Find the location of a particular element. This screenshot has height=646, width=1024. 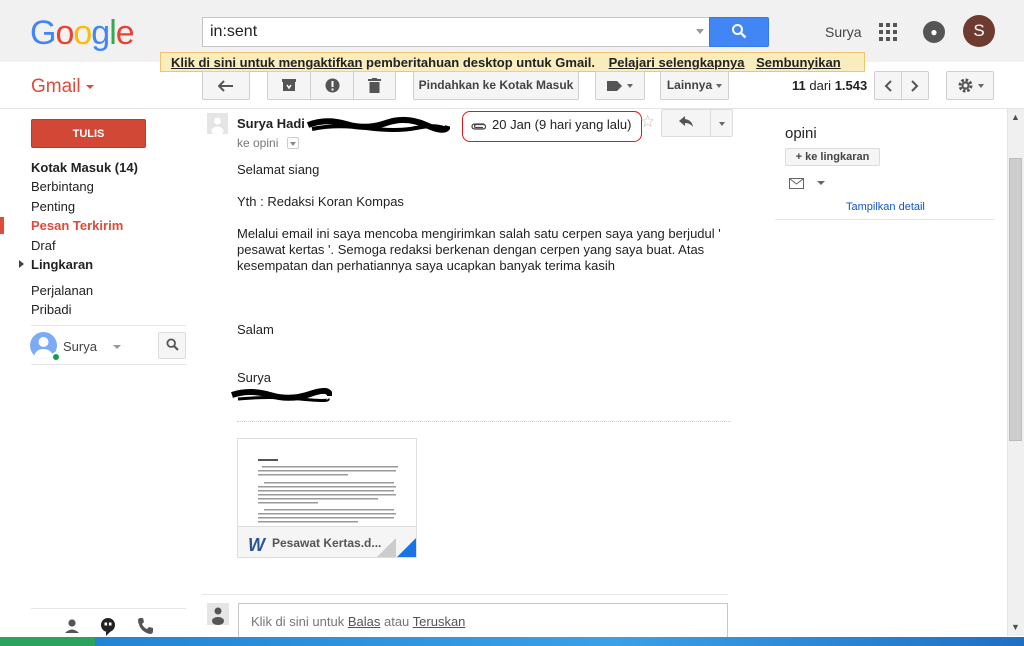

scroll-up-arrow-icon: ▲ is located at coordinates (1015, 117).